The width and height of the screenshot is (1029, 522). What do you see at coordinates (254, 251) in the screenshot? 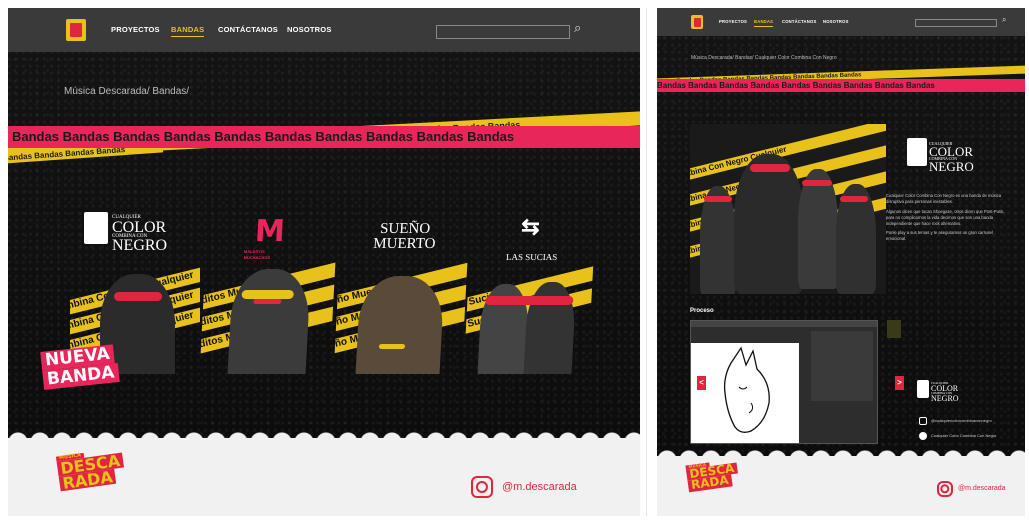
I see `band-logo-line: MALDITOS` at bounding box center [254, 251].